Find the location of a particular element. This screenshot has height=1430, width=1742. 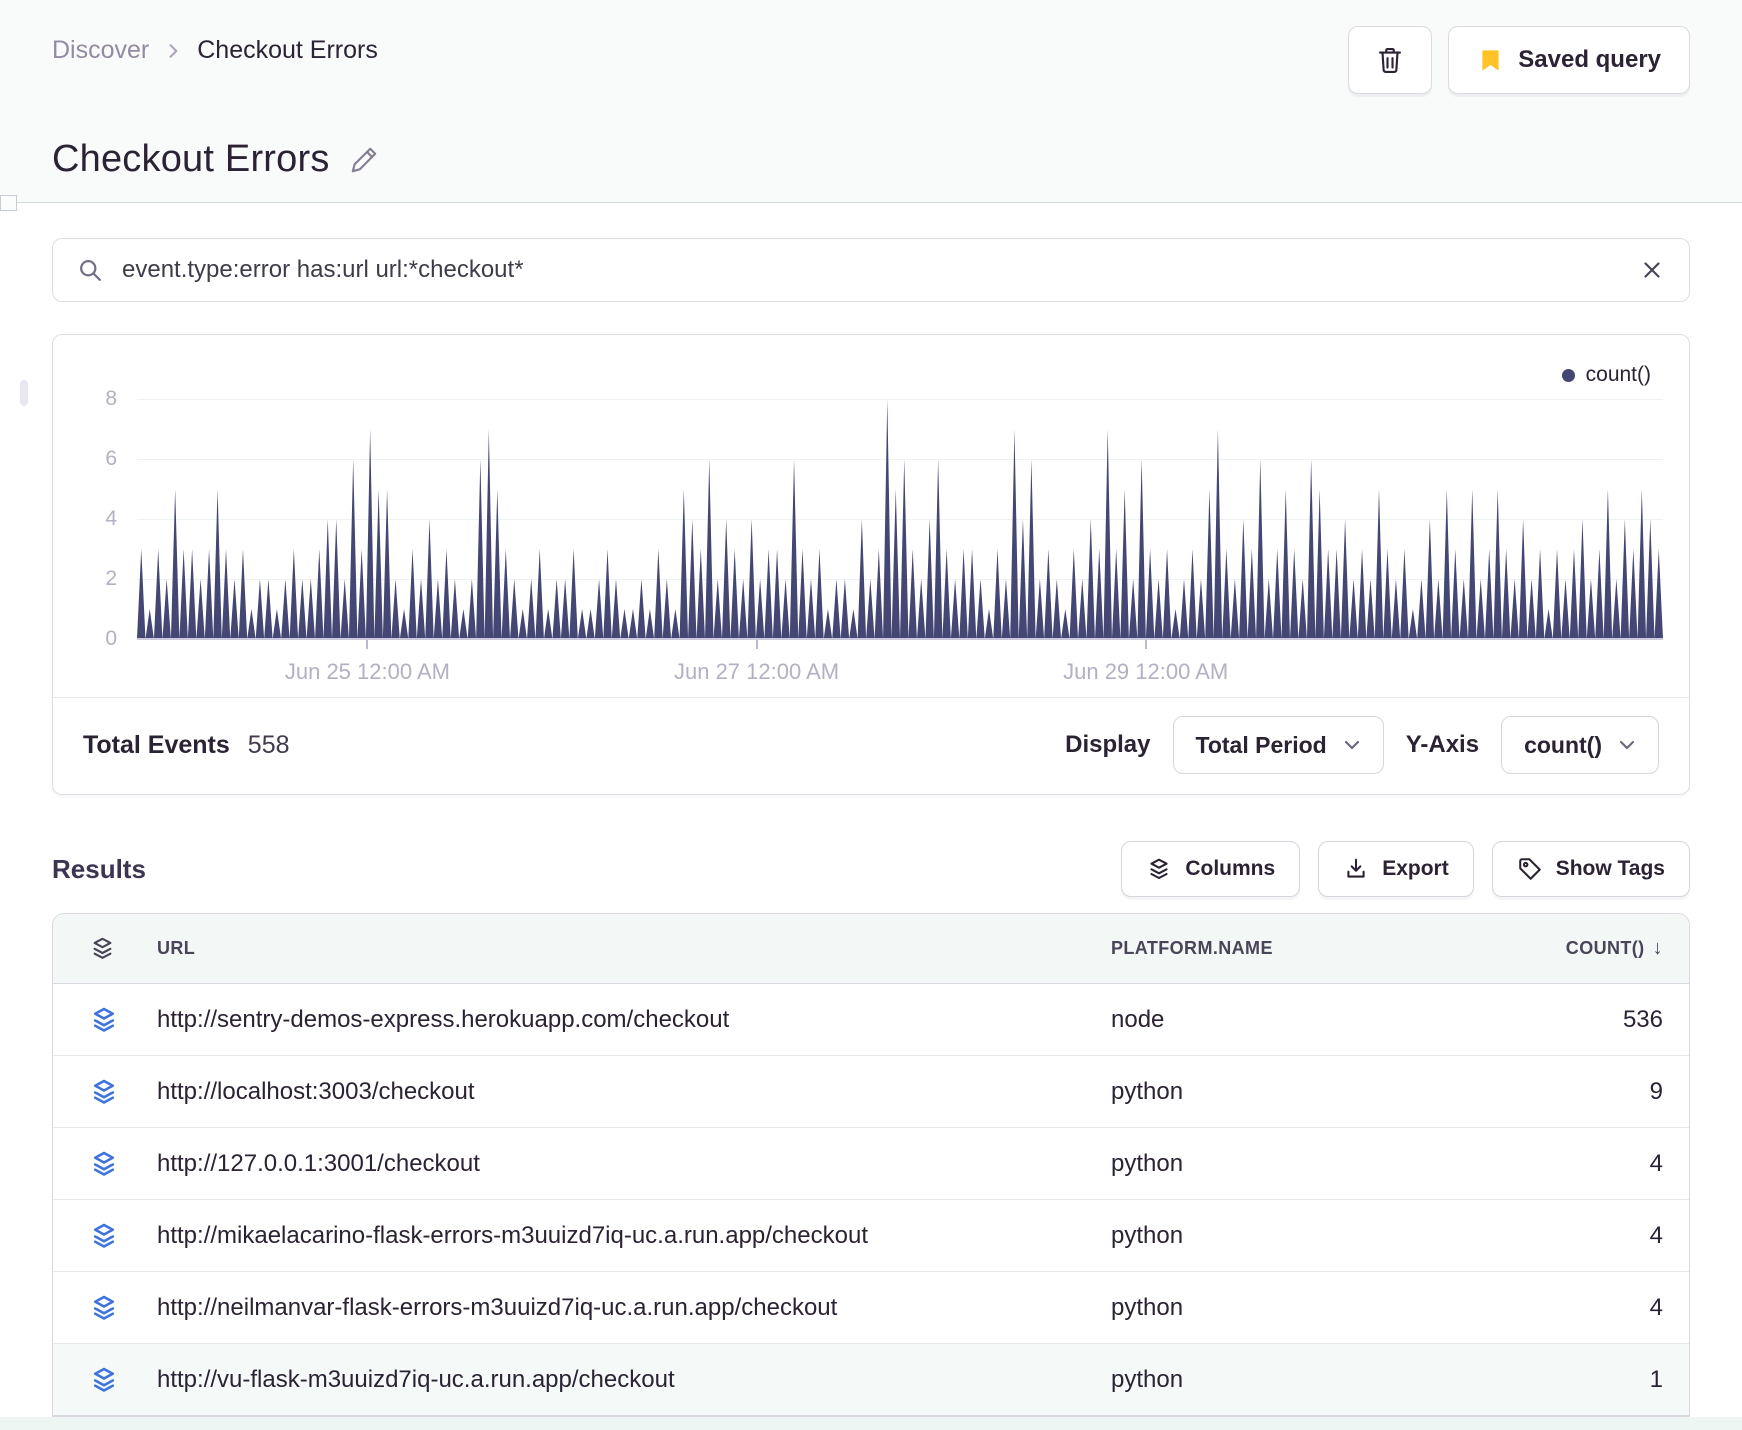

table-header-row: URL PLATFORM.NAME COUNT() ↓ is located at coordinates (871, 949).